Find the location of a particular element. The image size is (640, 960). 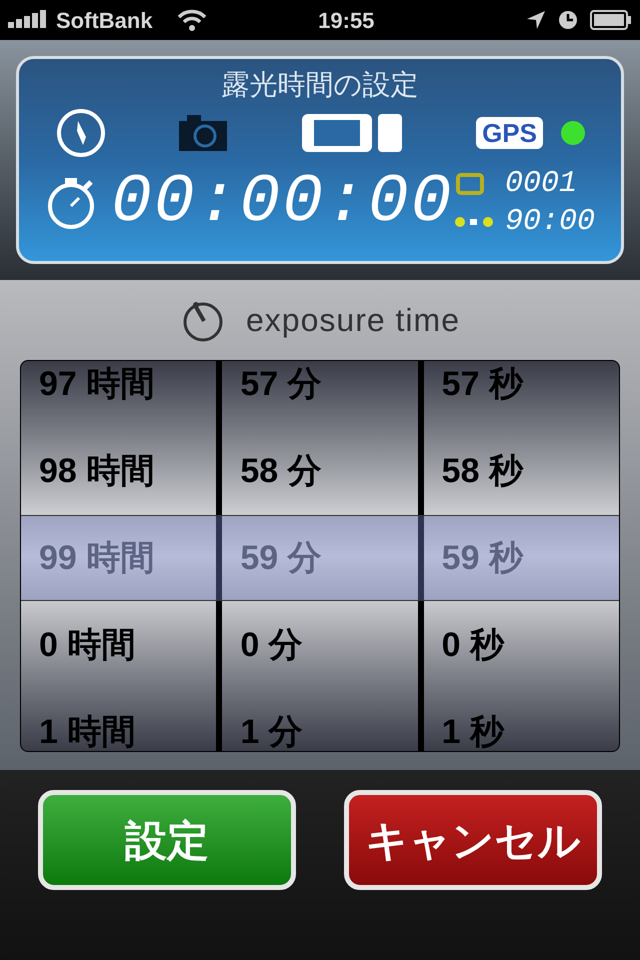

panel-title: 露光時間の設定 is located at coordinates (320, 85).